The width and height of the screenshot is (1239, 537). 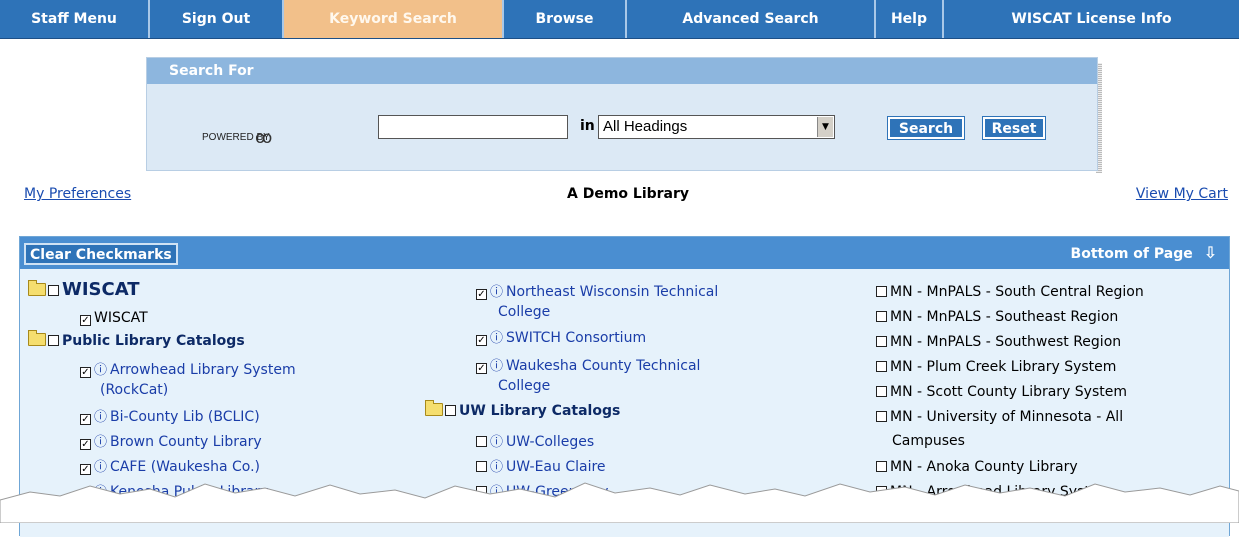 I want to click on view-my-cart-link: View My Cart, so click(x=1182, y=194).